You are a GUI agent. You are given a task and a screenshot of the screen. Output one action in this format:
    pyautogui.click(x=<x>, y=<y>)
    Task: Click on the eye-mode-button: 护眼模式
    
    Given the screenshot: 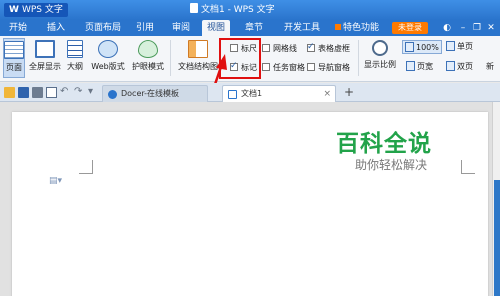 What is the action you would take?
    pyautogui.click(x=148, y=58)
    